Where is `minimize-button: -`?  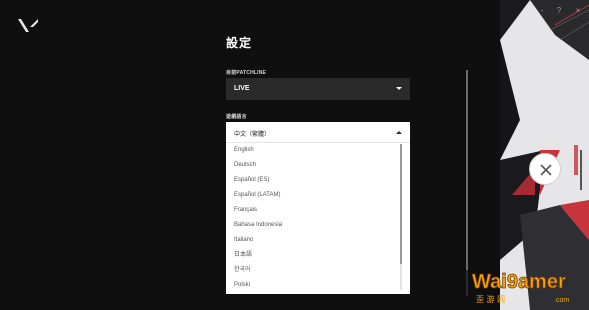
minimize-button: - is located at coordinates (542, 11).